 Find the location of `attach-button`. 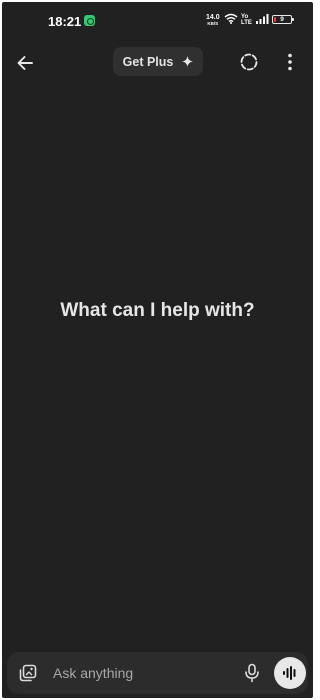

attach-button is located at coordinates (28, 673).